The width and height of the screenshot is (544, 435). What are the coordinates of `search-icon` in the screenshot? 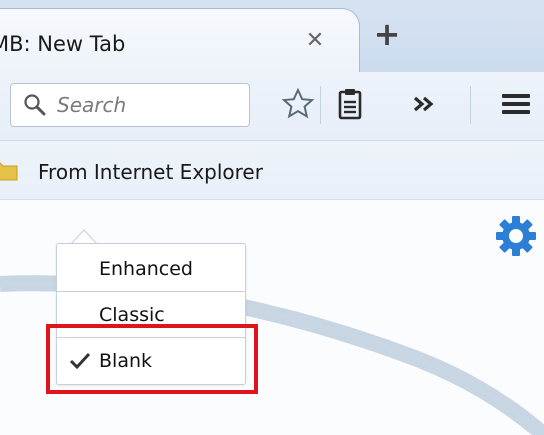 It's located at (35, 105).